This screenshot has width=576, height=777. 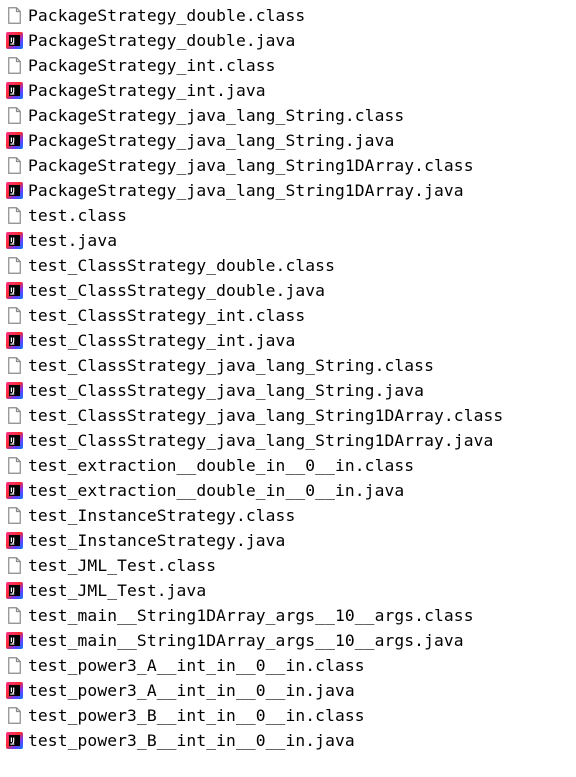 I want to click on file-name-label: test_power3_B__int_in__0__in.class, so click(x=196, y=715).